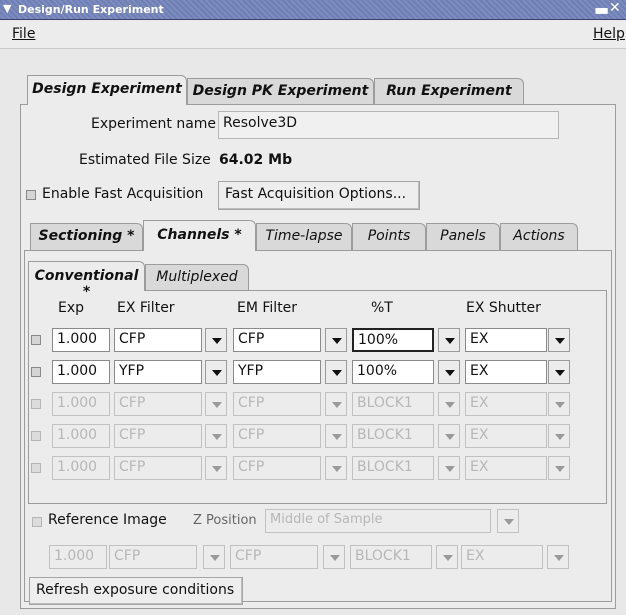  I want to click on ref-em-filter-select: CFP, so click(274, 557).